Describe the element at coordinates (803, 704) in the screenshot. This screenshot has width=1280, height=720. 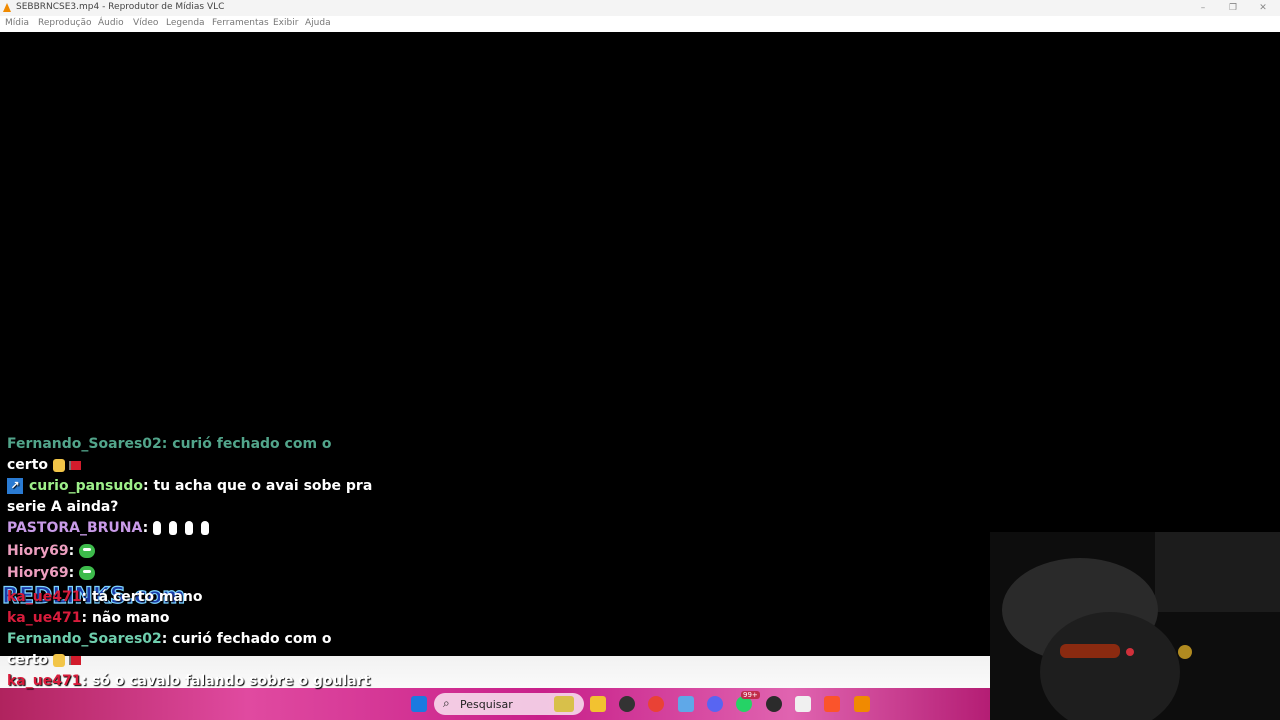
I see `store-icon` at that location.